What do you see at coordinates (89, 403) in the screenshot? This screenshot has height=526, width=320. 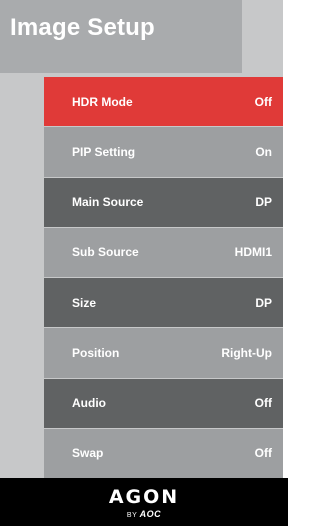 I see `menu-item-label: Audio` at bounding box center [89, 403].